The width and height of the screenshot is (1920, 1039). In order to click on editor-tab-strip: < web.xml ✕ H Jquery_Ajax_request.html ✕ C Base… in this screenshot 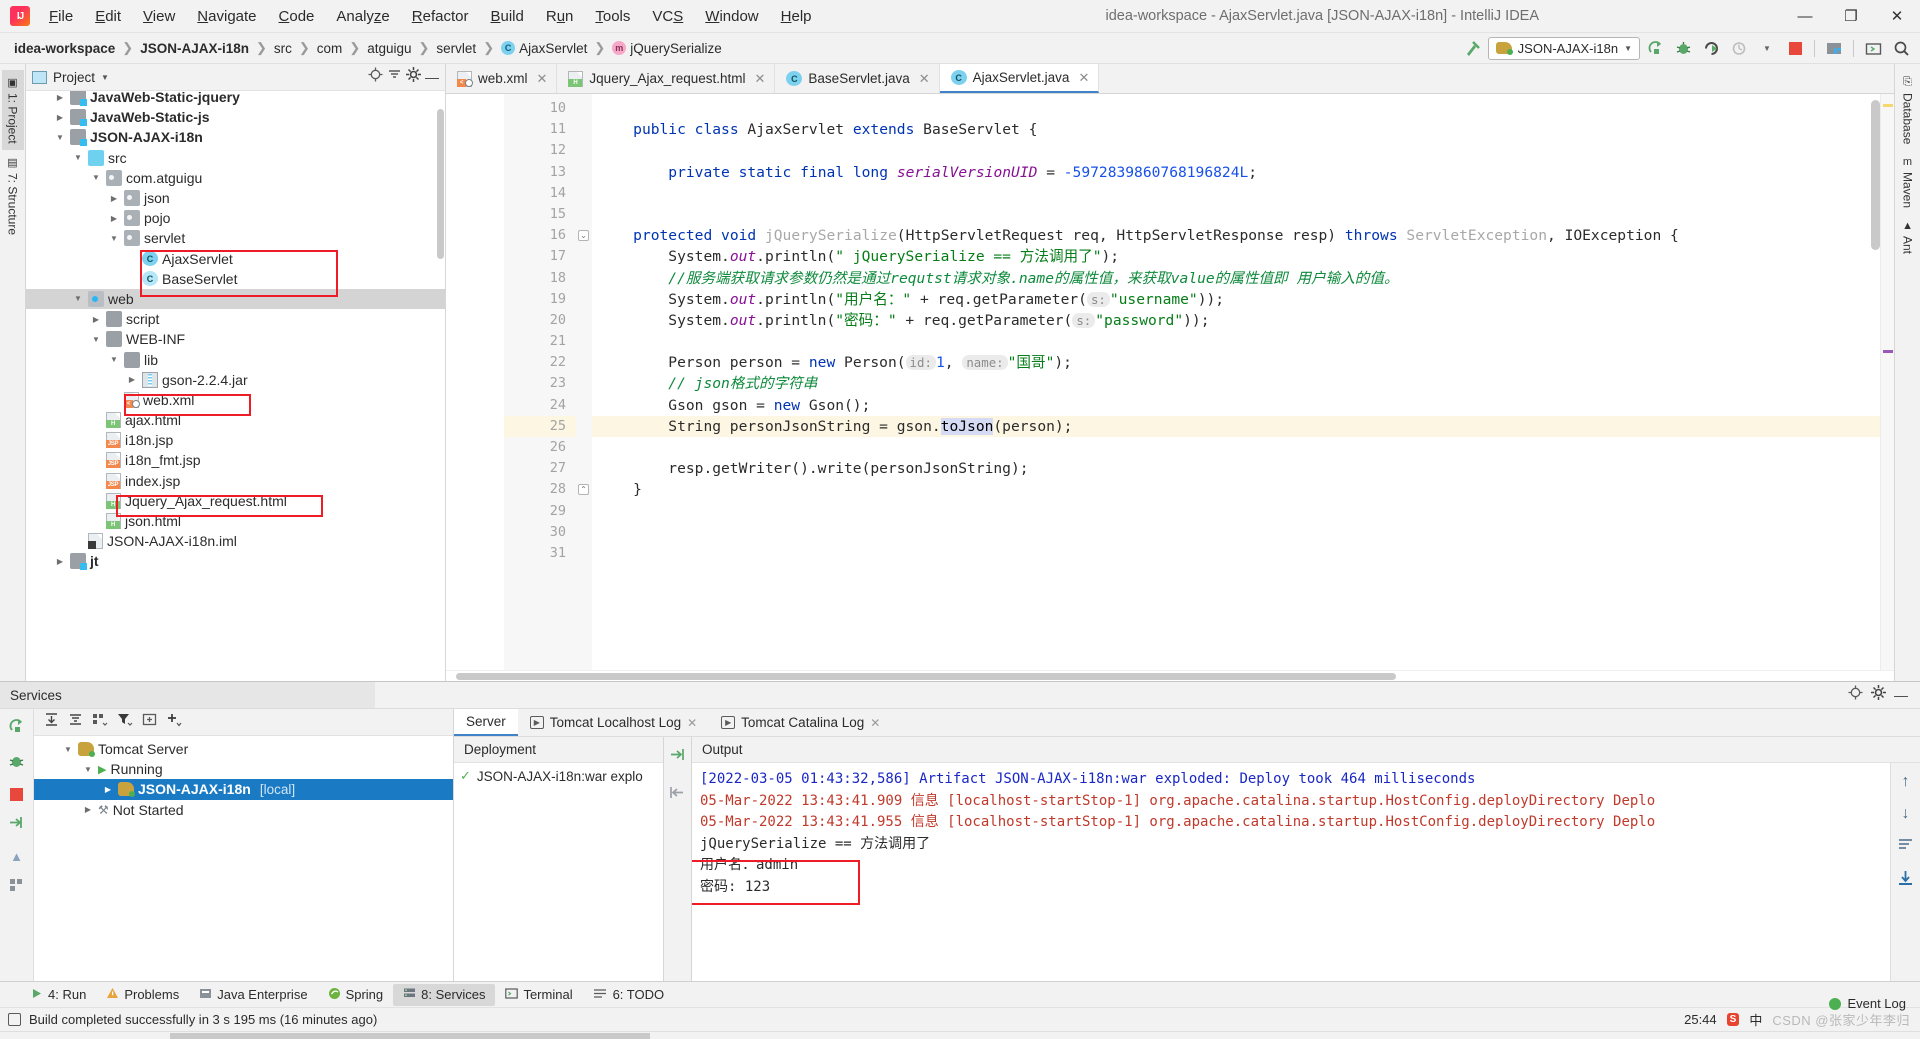, I will do `click(1170, 79)`.